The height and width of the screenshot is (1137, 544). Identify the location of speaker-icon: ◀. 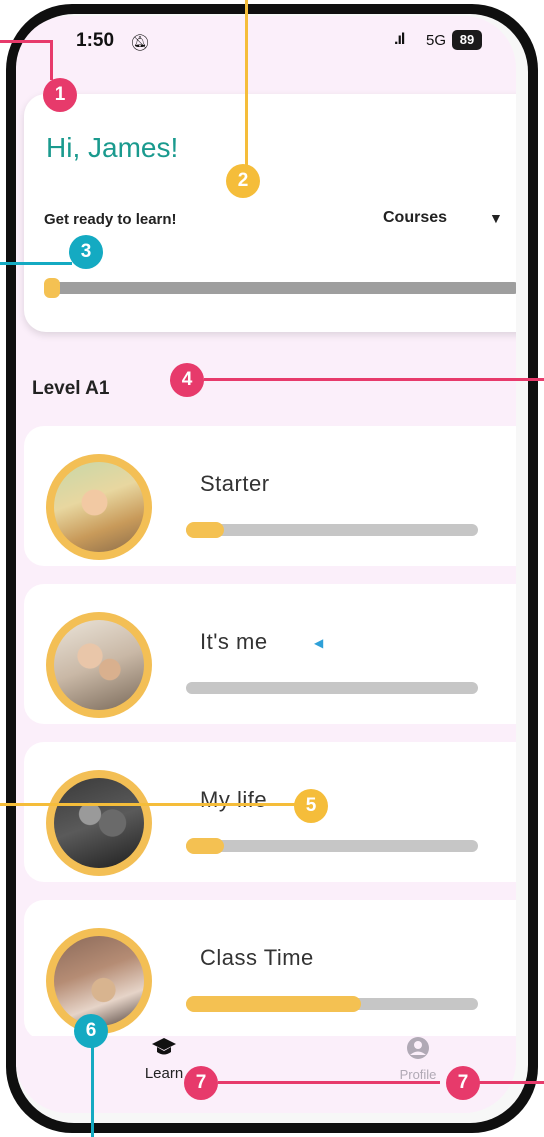
(318, 643).